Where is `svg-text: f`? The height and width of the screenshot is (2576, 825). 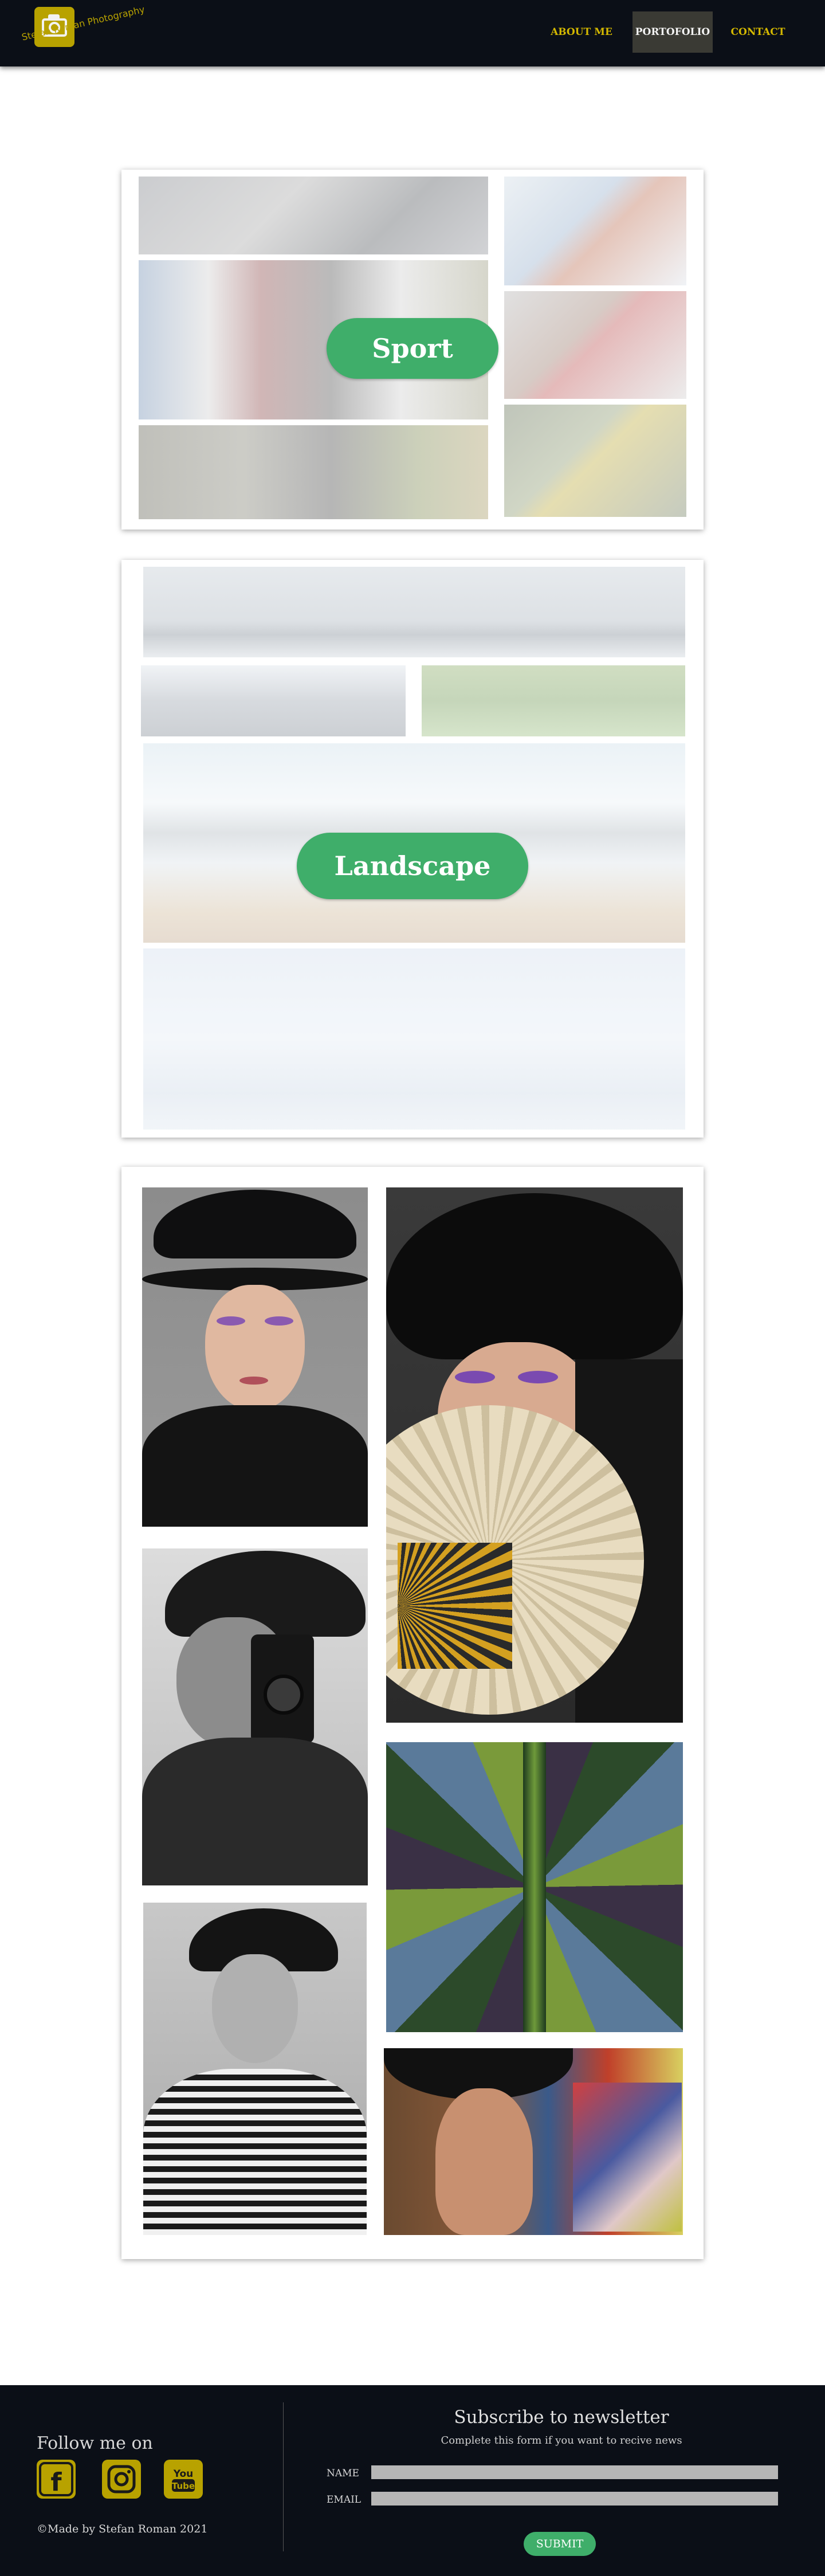
svg-text: f is located at coordinates (56, 2482).